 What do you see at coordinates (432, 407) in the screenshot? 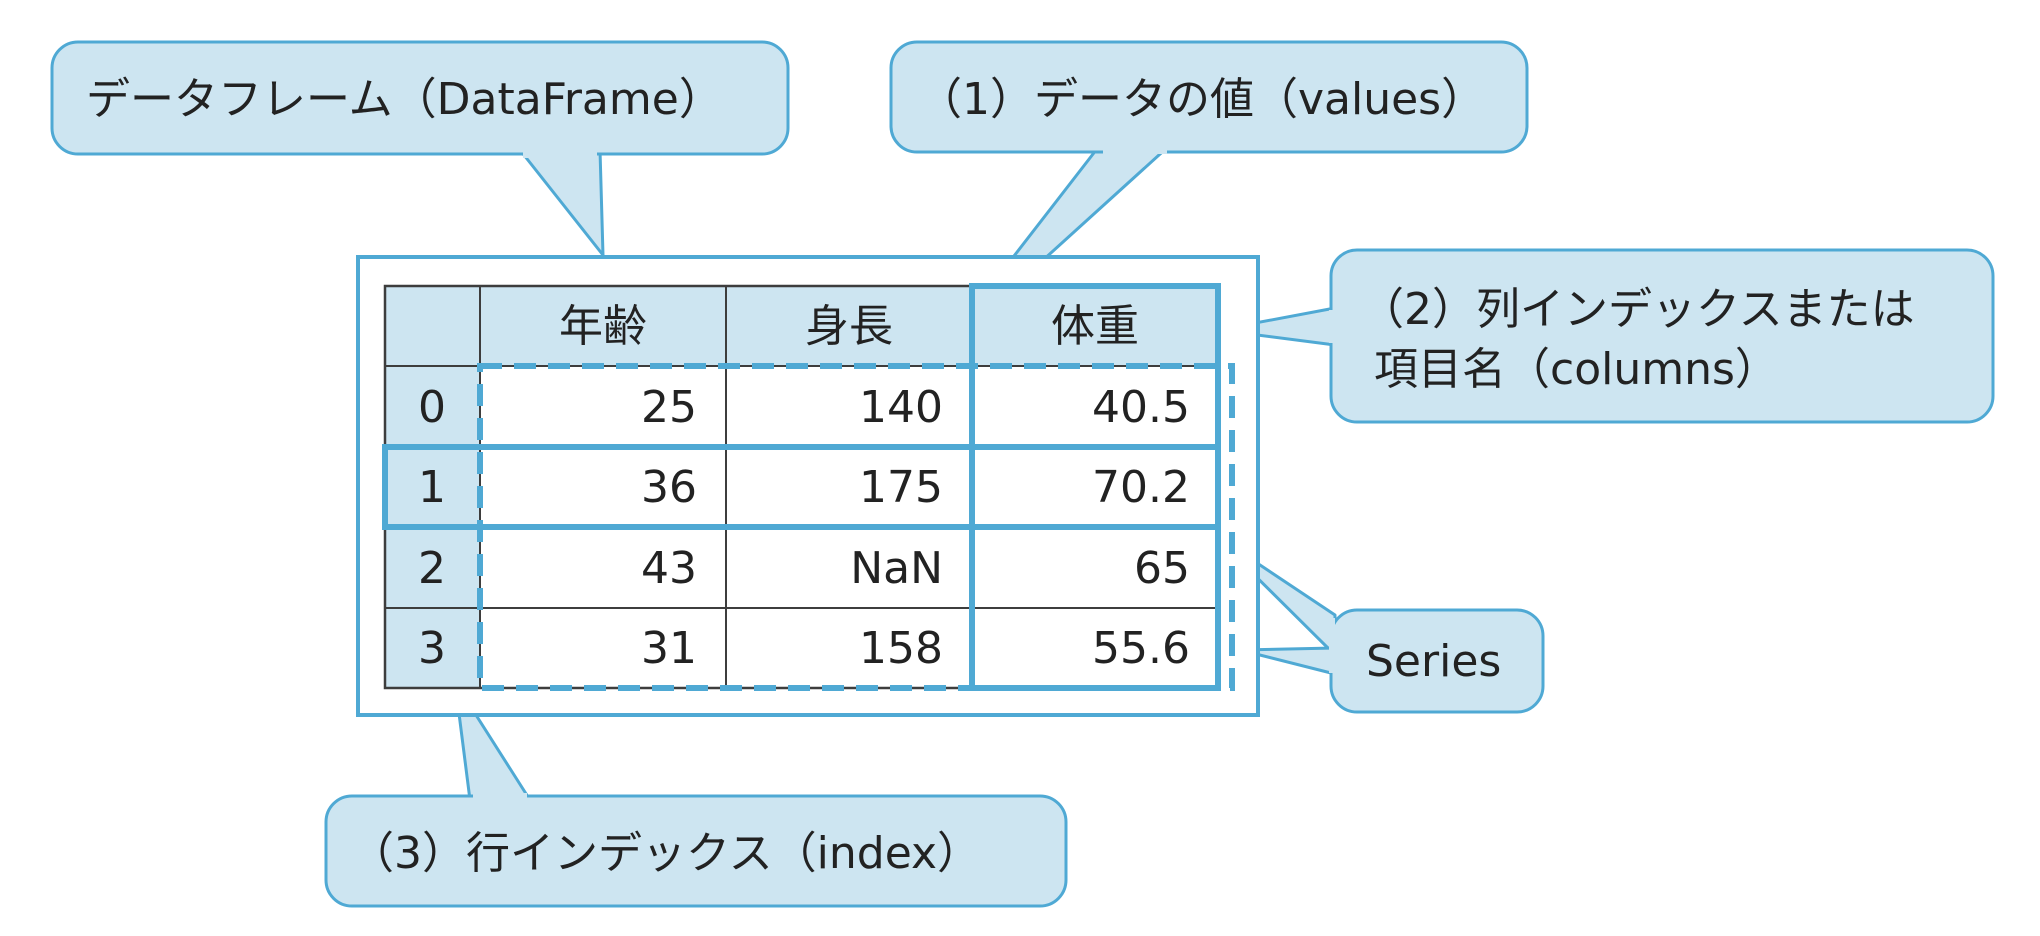
I see `row-index-0: 0` at bounding box center [432, 407].